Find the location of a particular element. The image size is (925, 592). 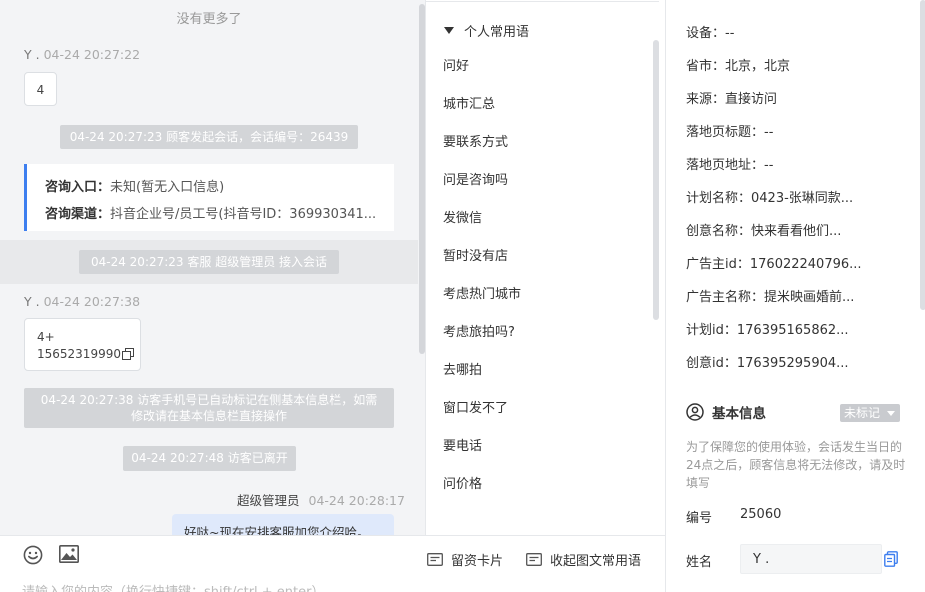

tag-dropdown: 未标记 is located at coordinates (870, 413).